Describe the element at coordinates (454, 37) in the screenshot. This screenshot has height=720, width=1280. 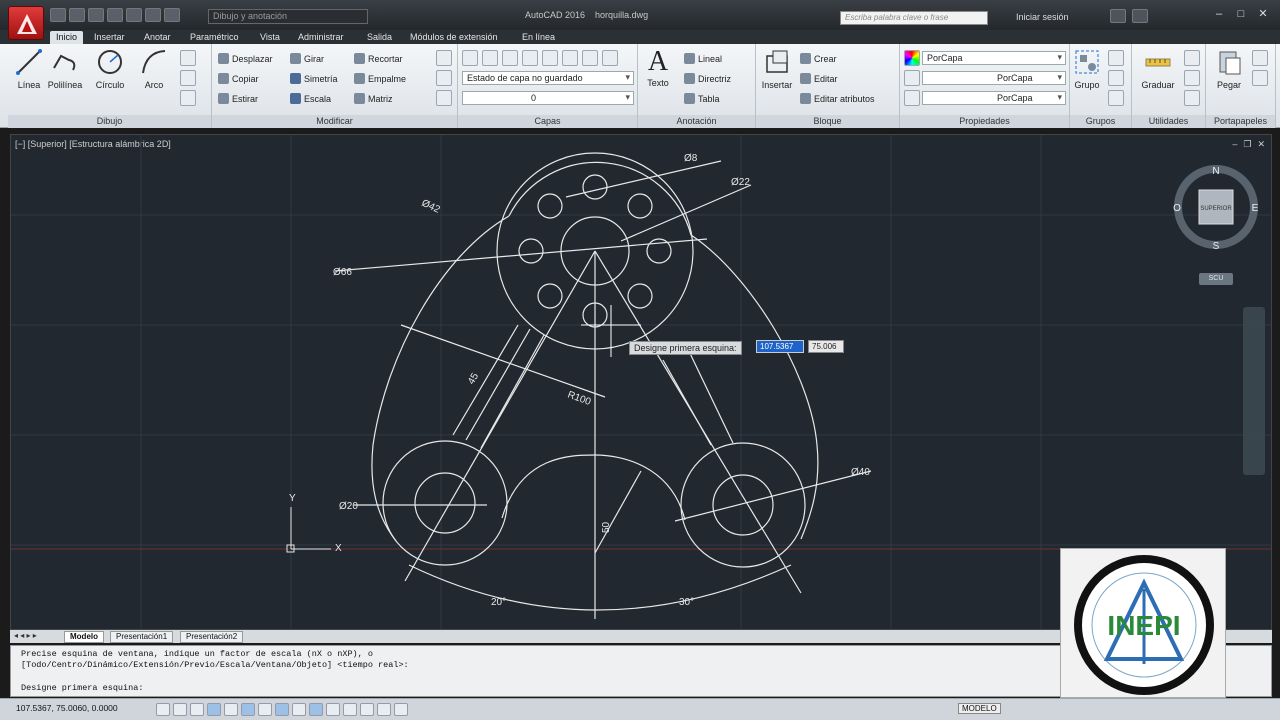
I see `tab-modulos: Módulos de extensión` at that location.